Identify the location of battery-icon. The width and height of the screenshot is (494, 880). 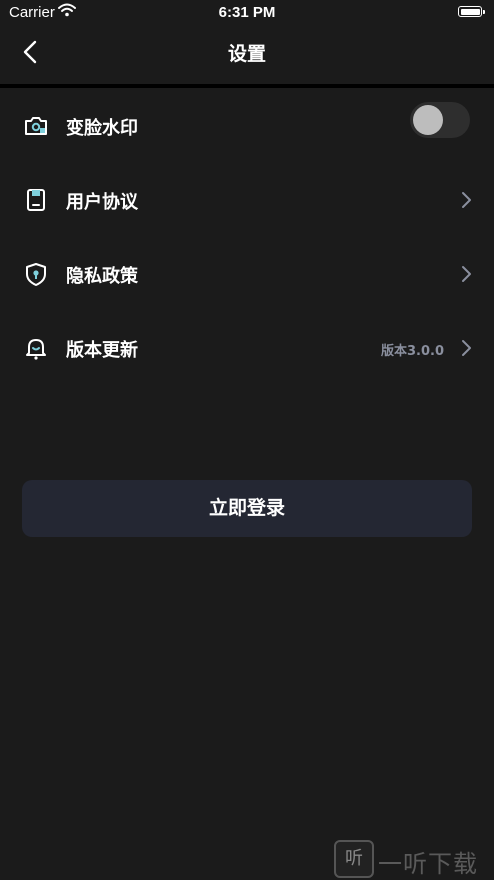
(470, 11).